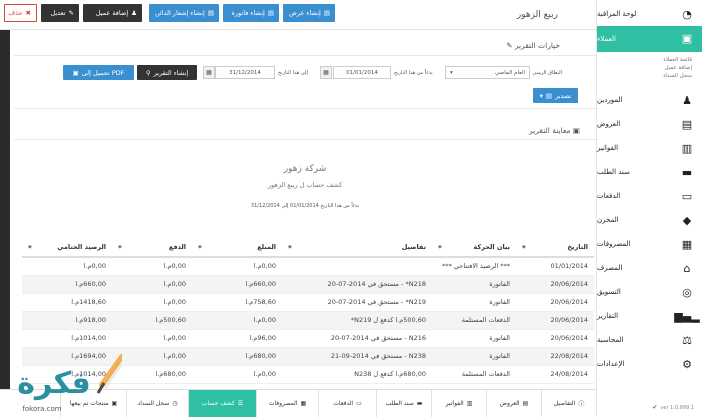 This screenshot has width=702, height=417. I want to click on sidebar-item-payments: ▭ الدفعات, so click(649, 196).